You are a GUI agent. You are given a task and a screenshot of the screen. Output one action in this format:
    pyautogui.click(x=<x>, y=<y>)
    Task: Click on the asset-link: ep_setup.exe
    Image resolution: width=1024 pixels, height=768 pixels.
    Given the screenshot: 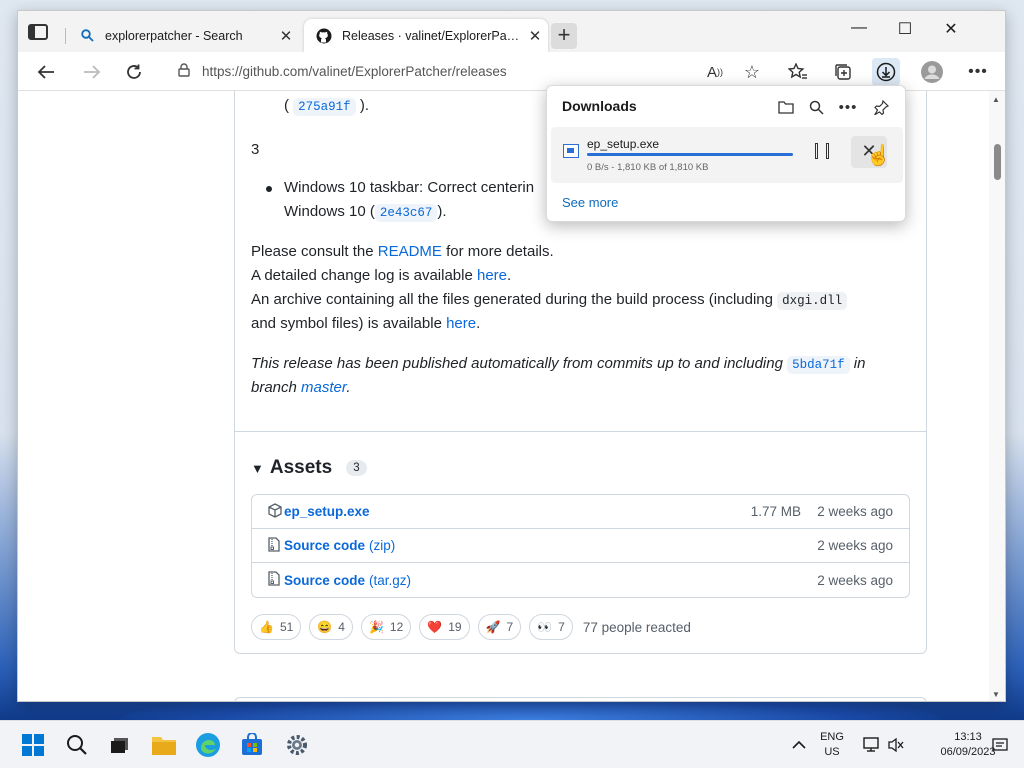 What is the action you would take?
    pyautogui.click(x=327, y=511)
    